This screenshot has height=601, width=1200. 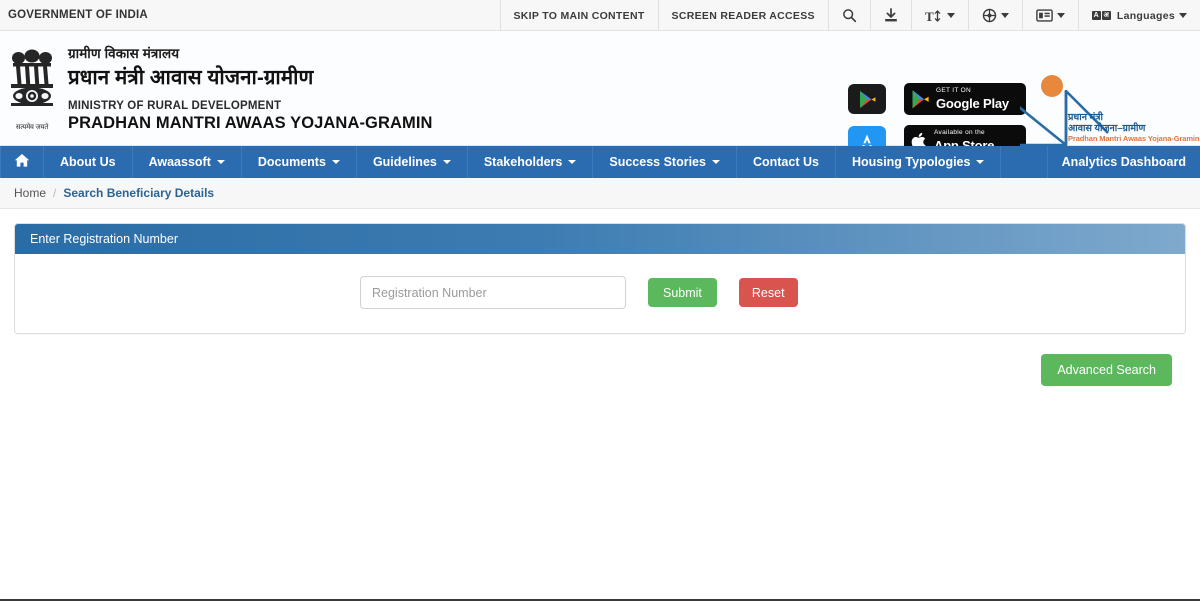 I want to click on government-of-india-label: GOVERNMENT OF INDIA, so click(x=78, y=15).